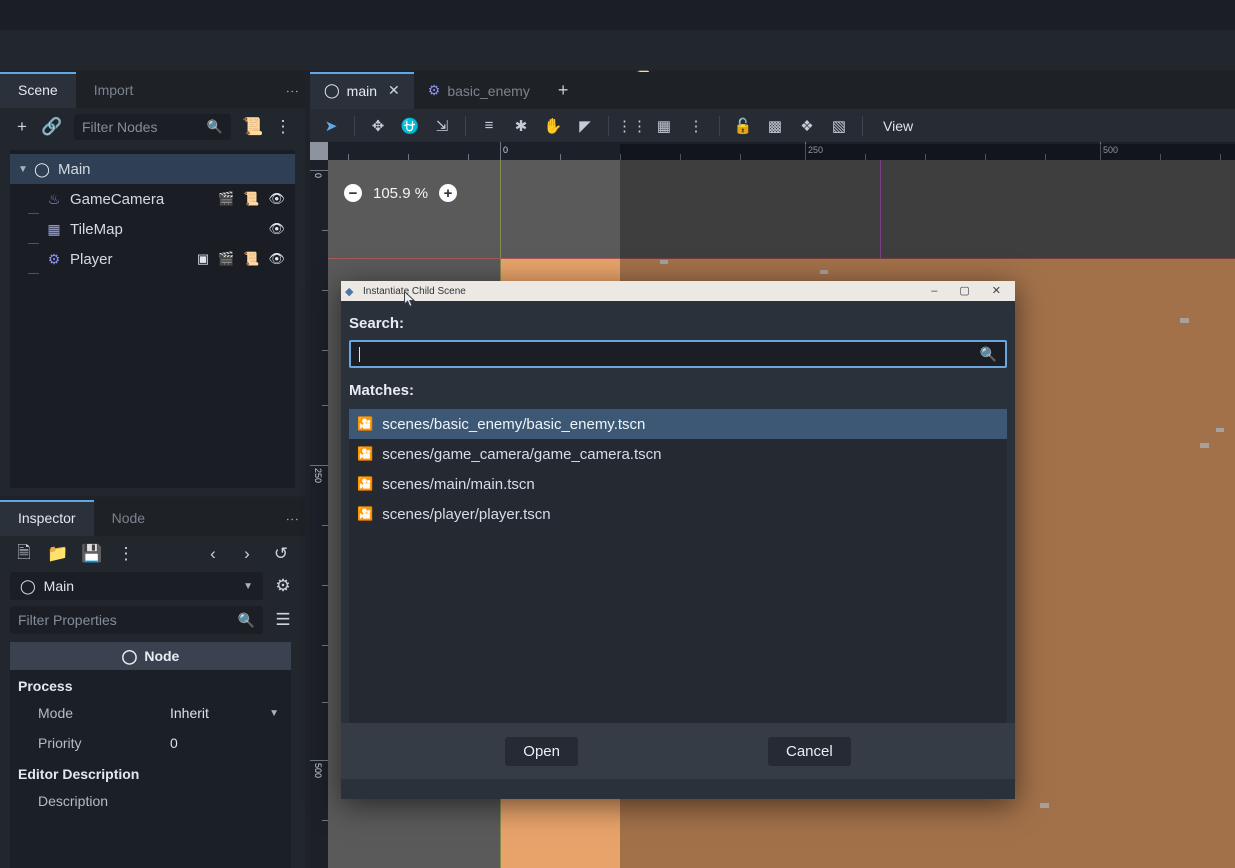 Image resolution: width=1235 pixels, height=868 pixels. Describe the element at coordinates (152, 229) in the screenshot. I see `tree-item-tilemap: ▦ TileMap 👁` at that location.